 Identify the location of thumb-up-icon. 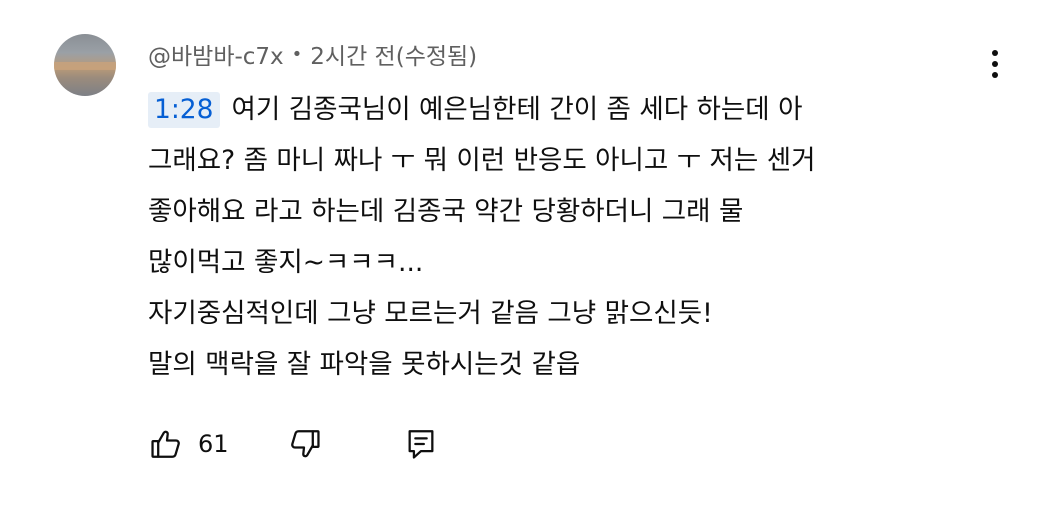
(165, 444).